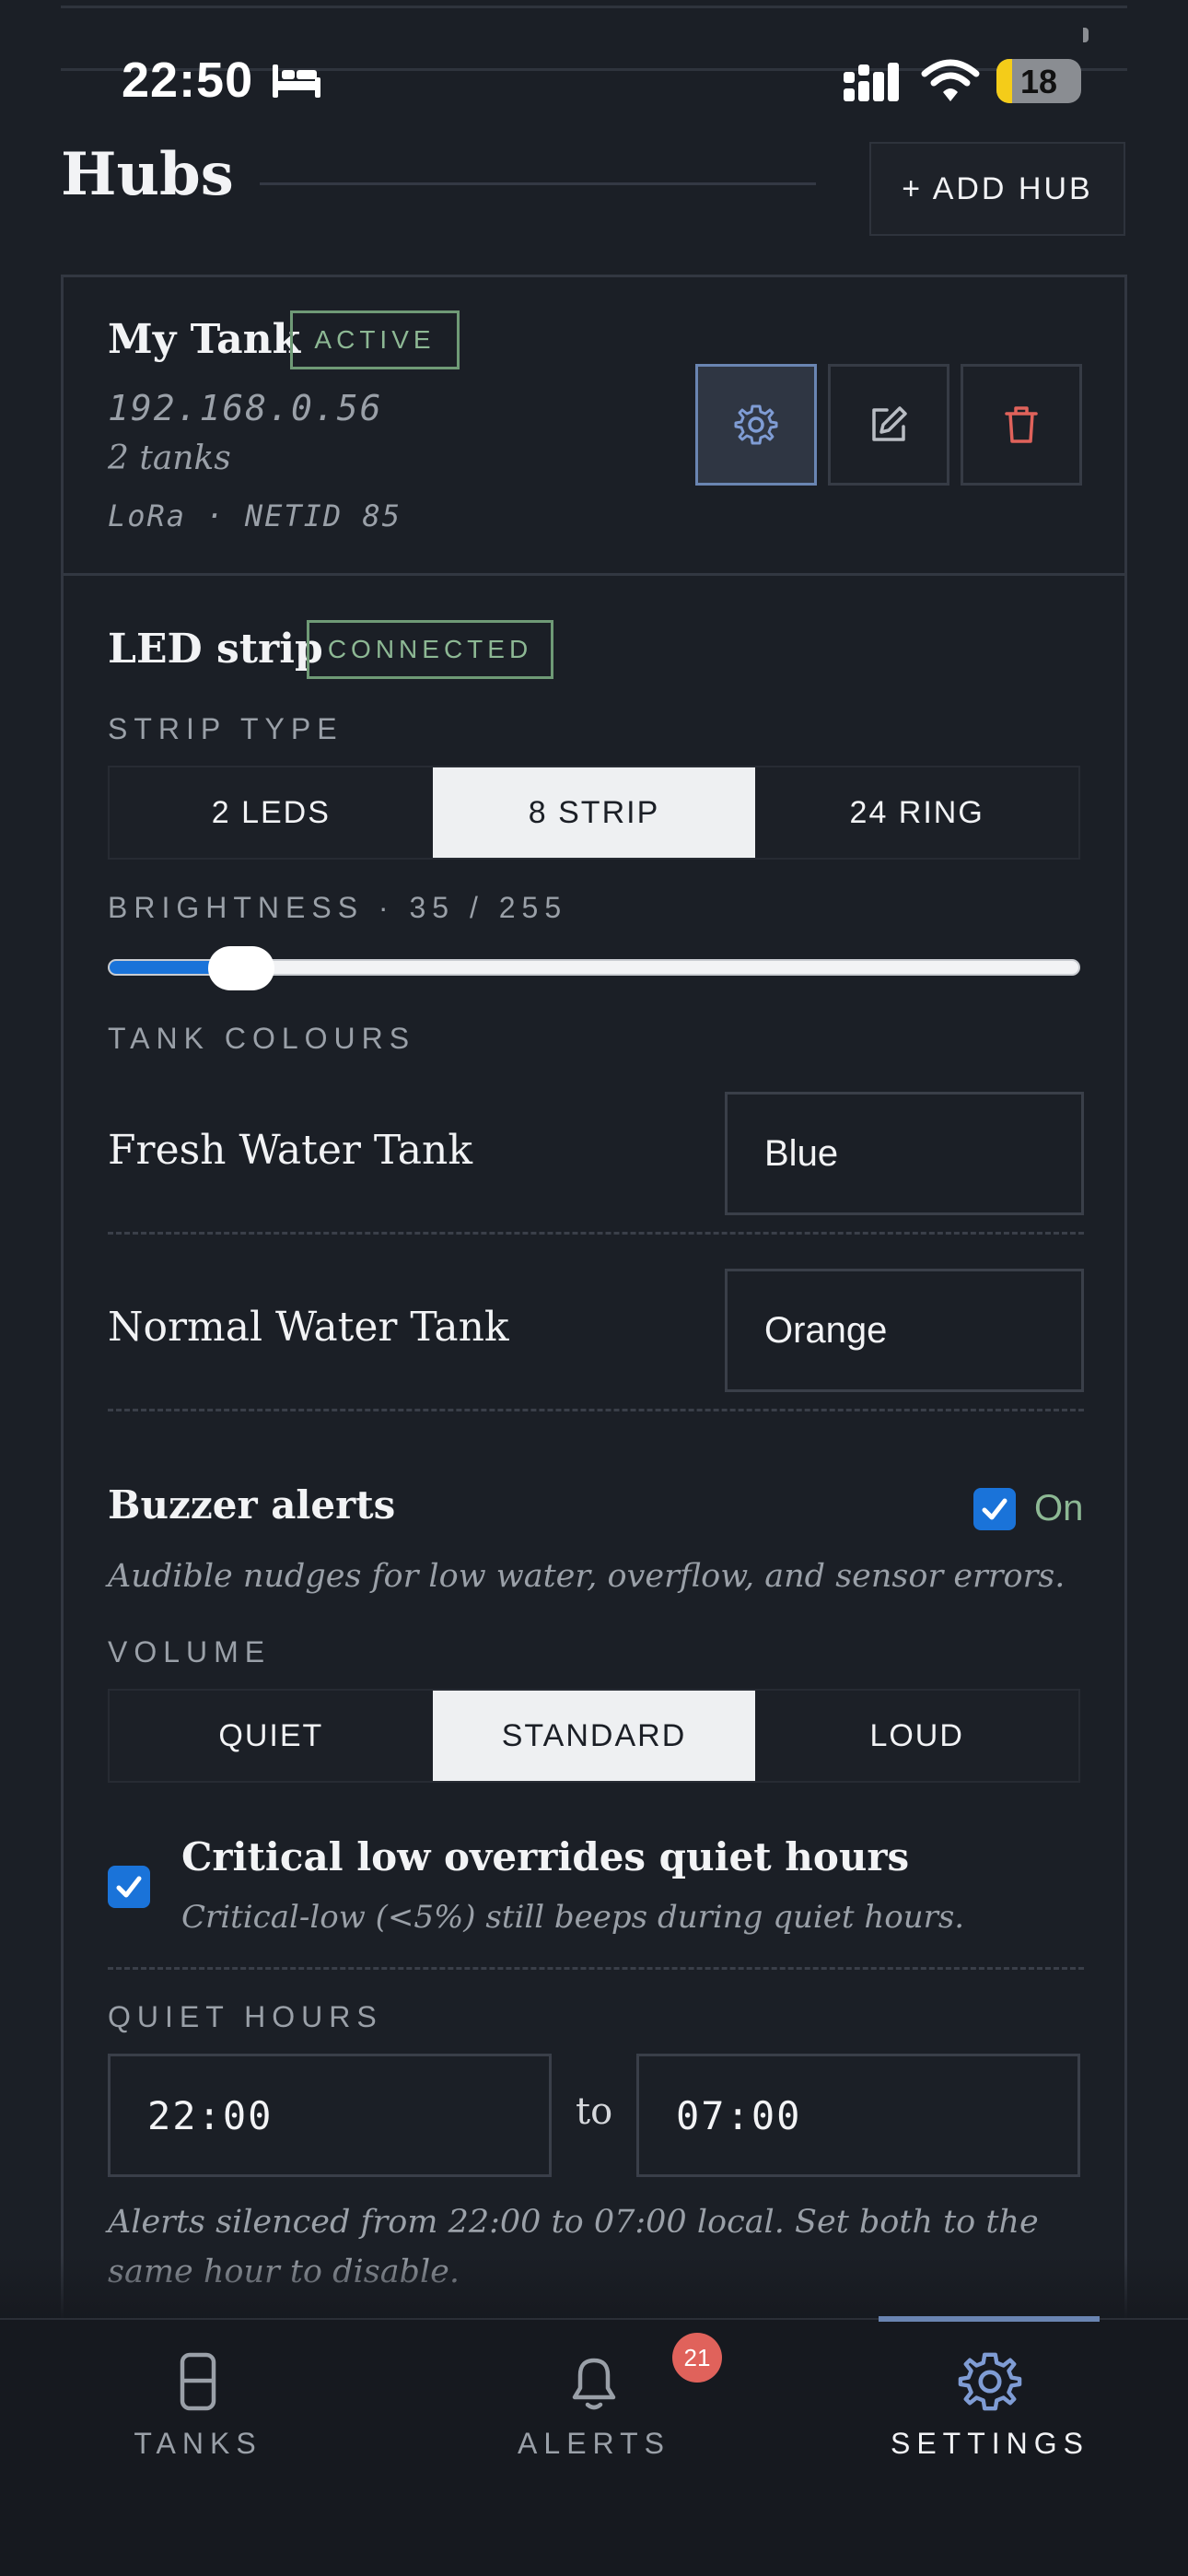 The height and width of the screenshot is (2576, 1188). I want to click on nav-item-alerts: ALERTS, so click(594, 2412).